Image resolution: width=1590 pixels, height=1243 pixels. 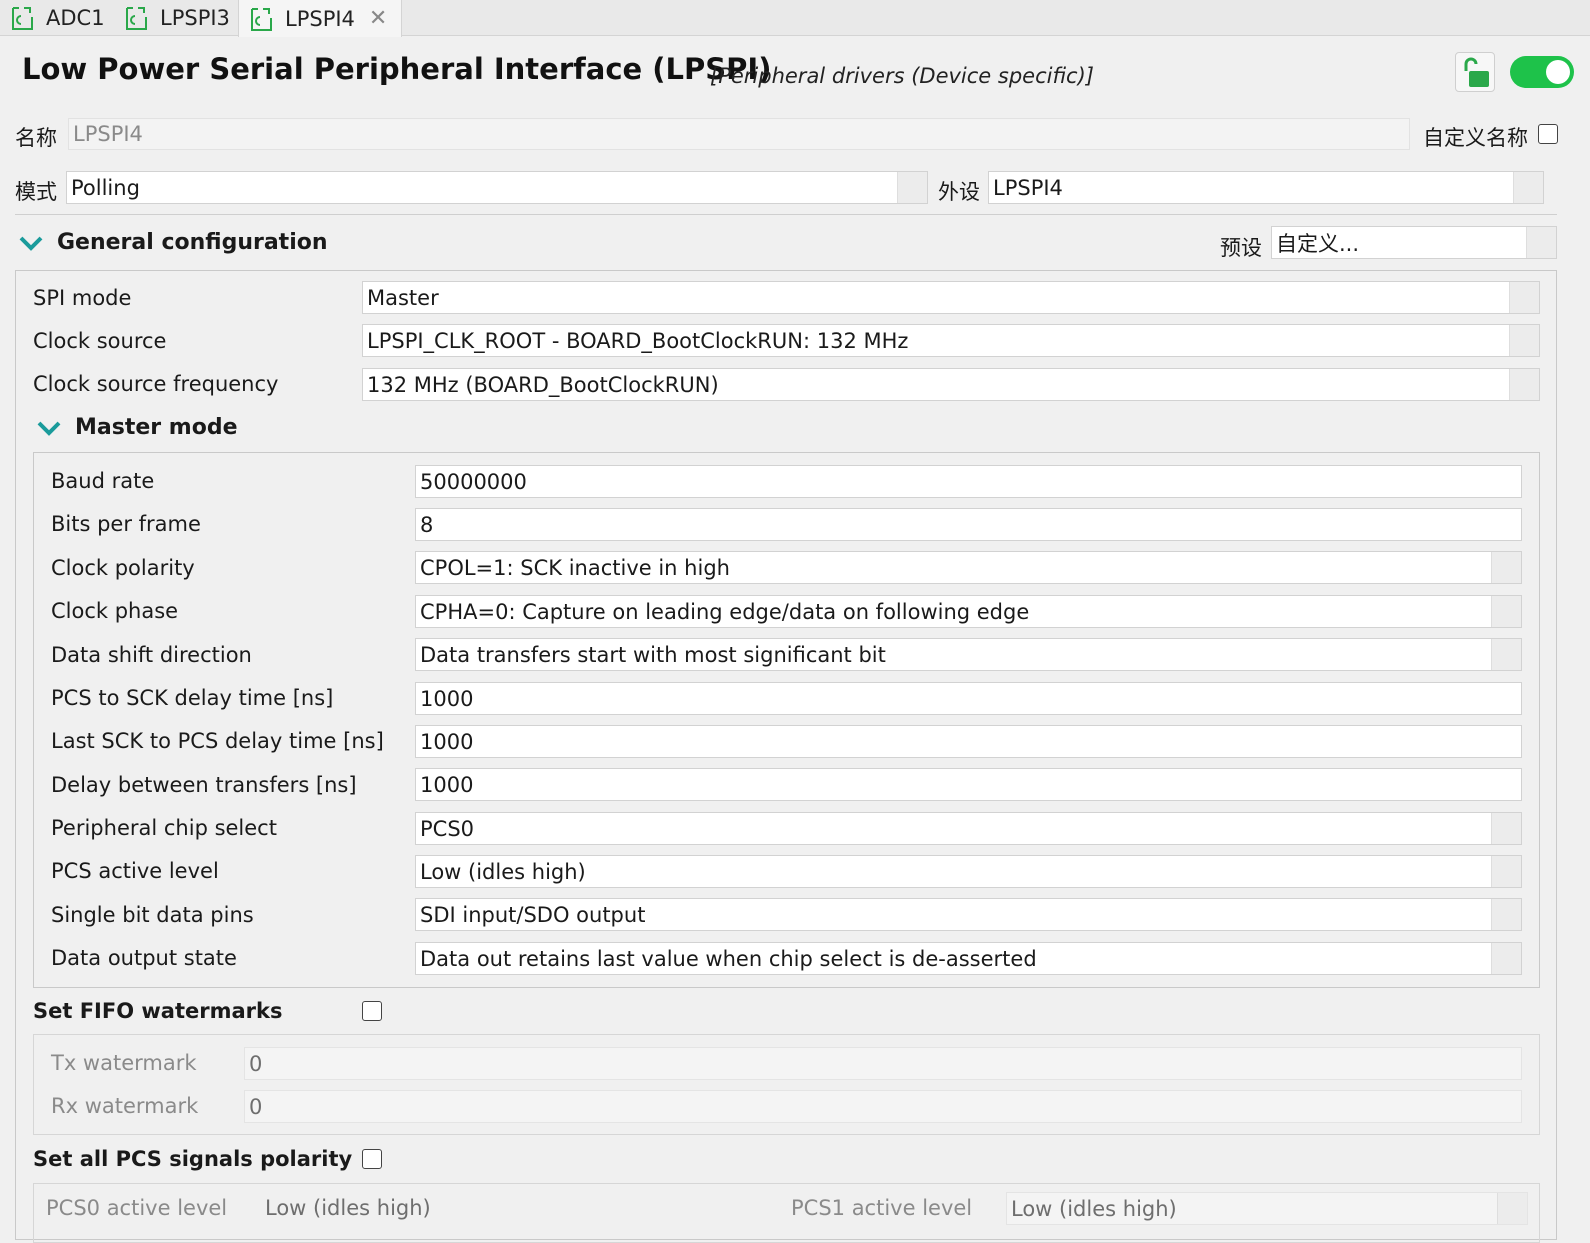 I want to click on pcs0-active-level-value: Low (idles high), so click(x=348, y=1208).